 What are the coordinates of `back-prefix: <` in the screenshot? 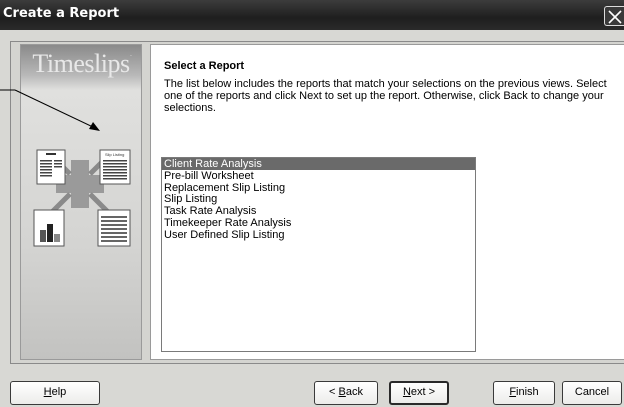 It's located at (334, 392).